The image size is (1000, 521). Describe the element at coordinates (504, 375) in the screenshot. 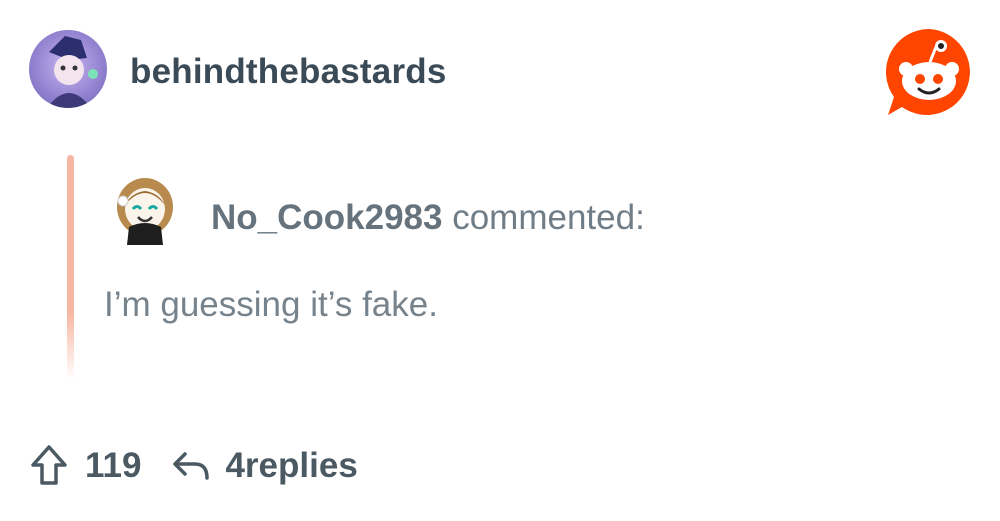

I see `truncation-fade` at that location.